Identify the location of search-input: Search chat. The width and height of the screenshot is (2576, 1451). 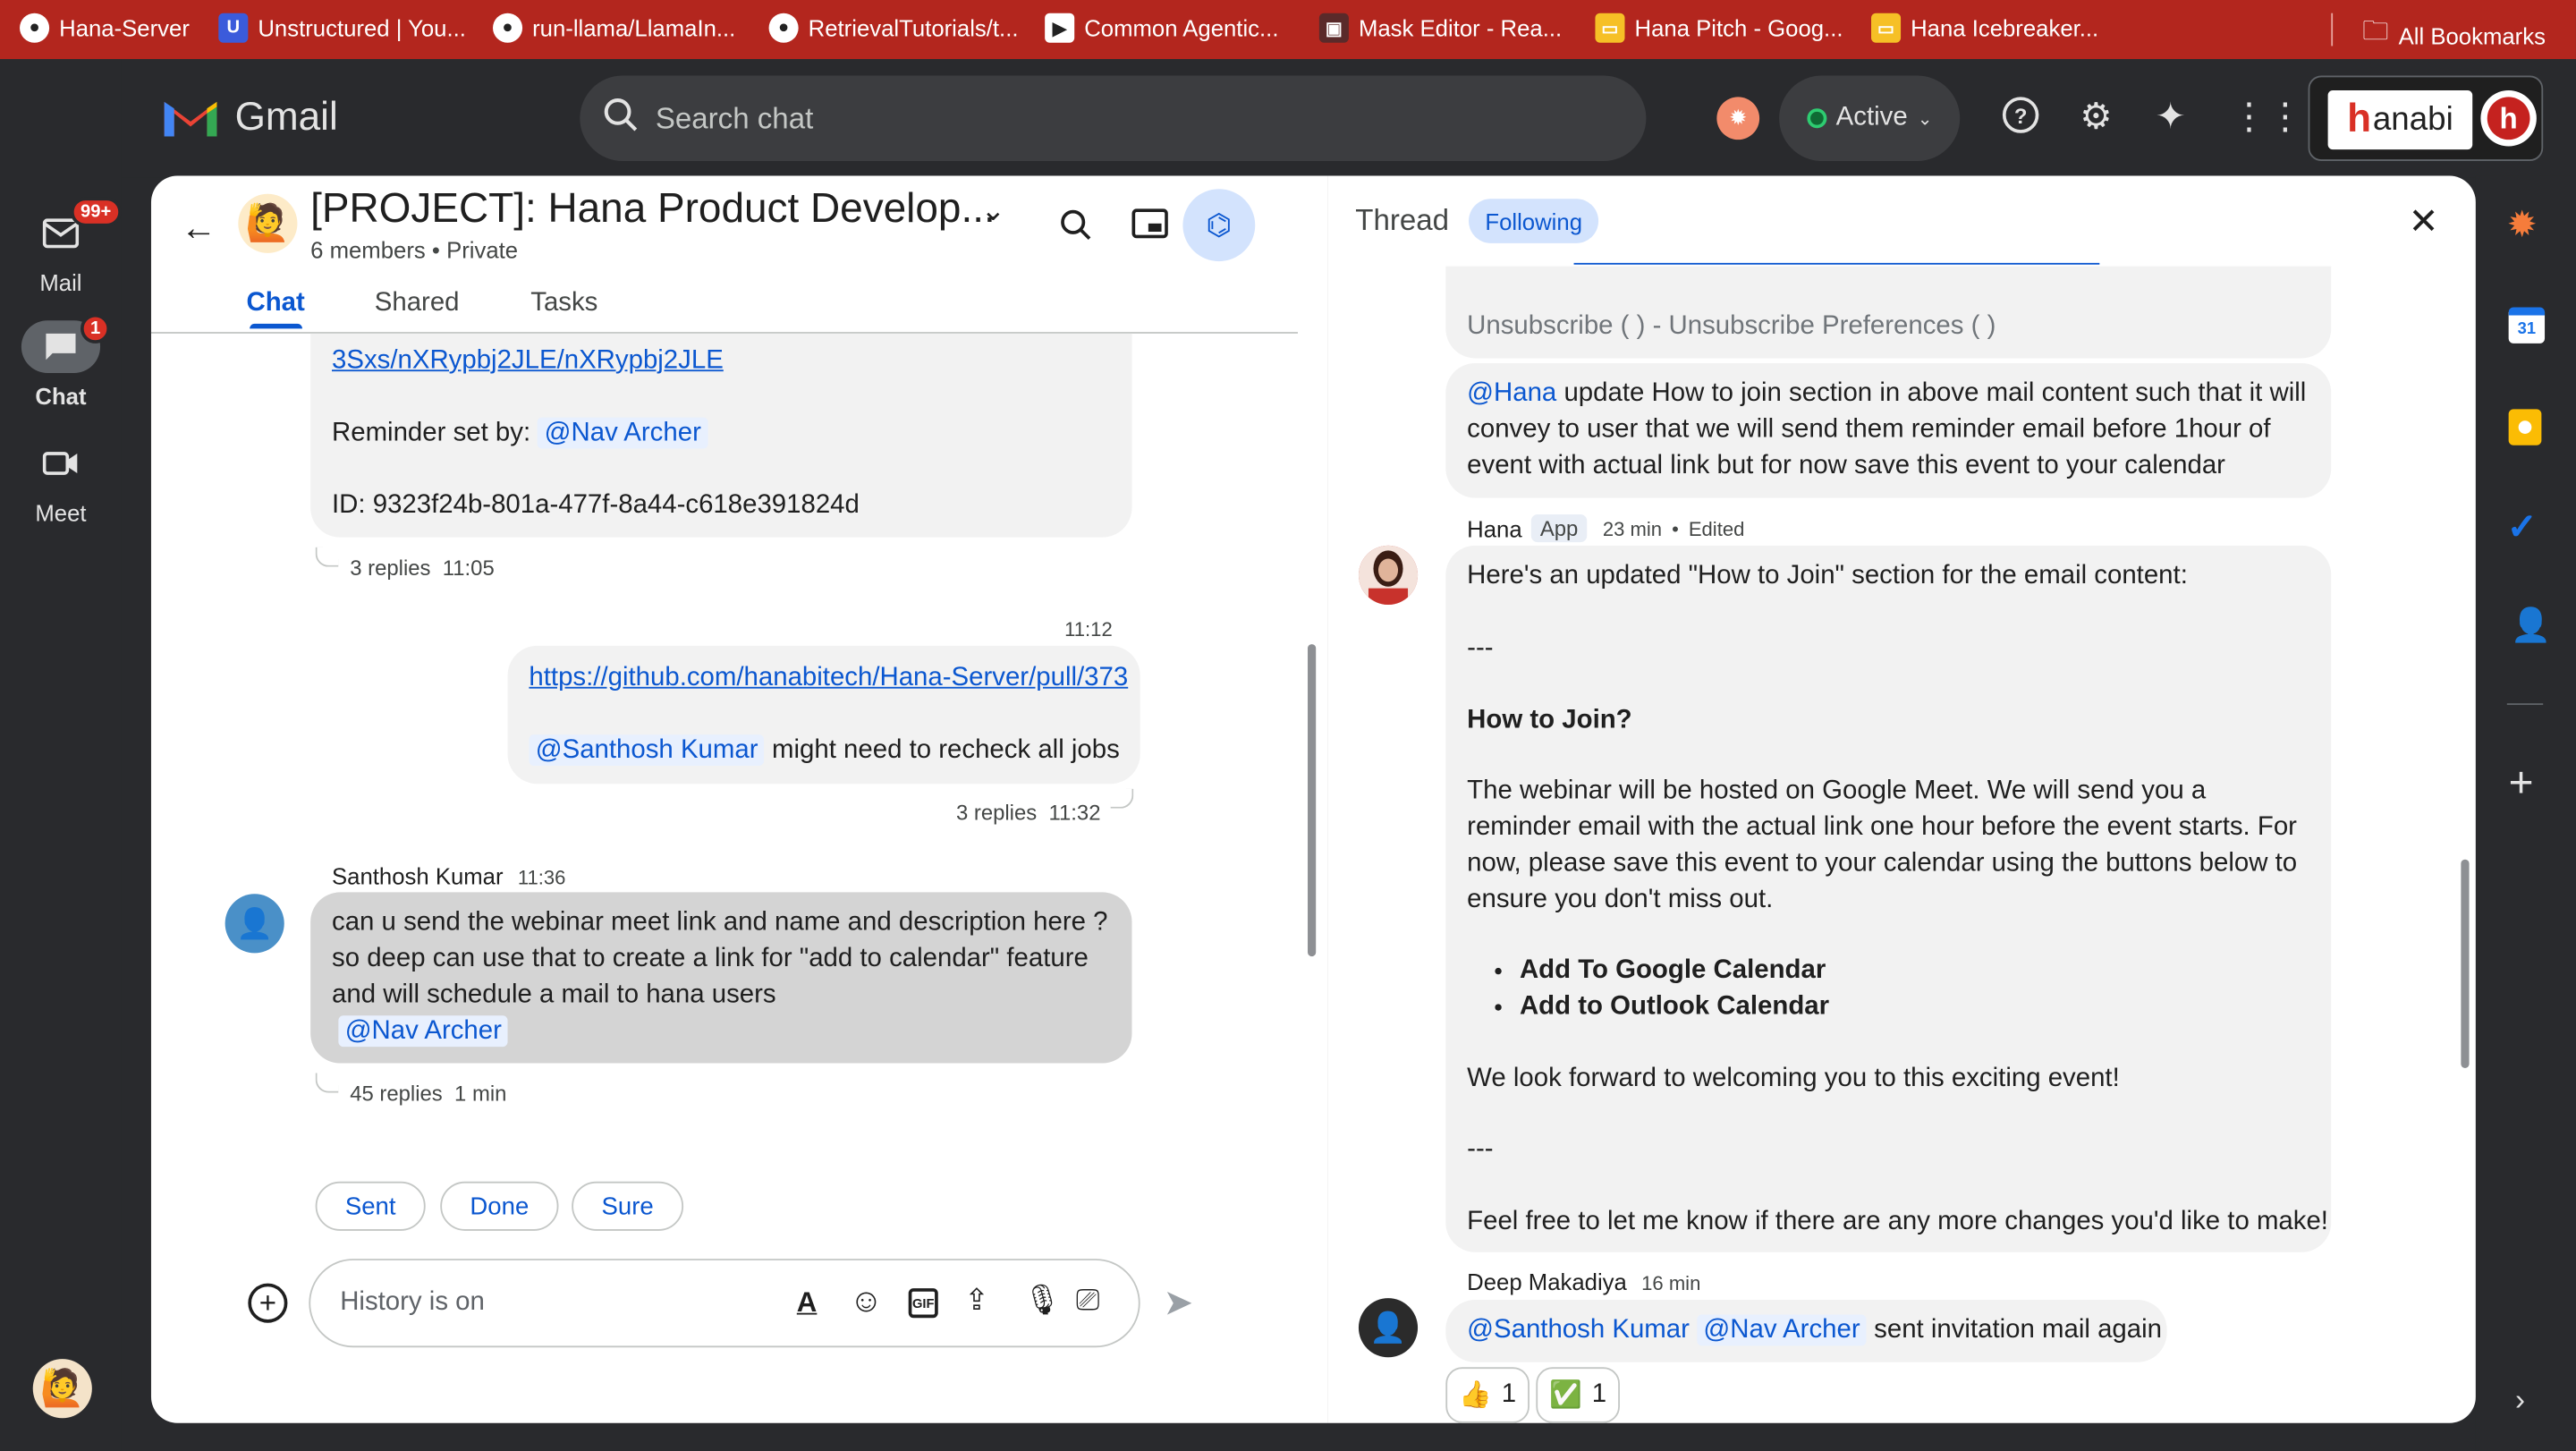
(734, 119).